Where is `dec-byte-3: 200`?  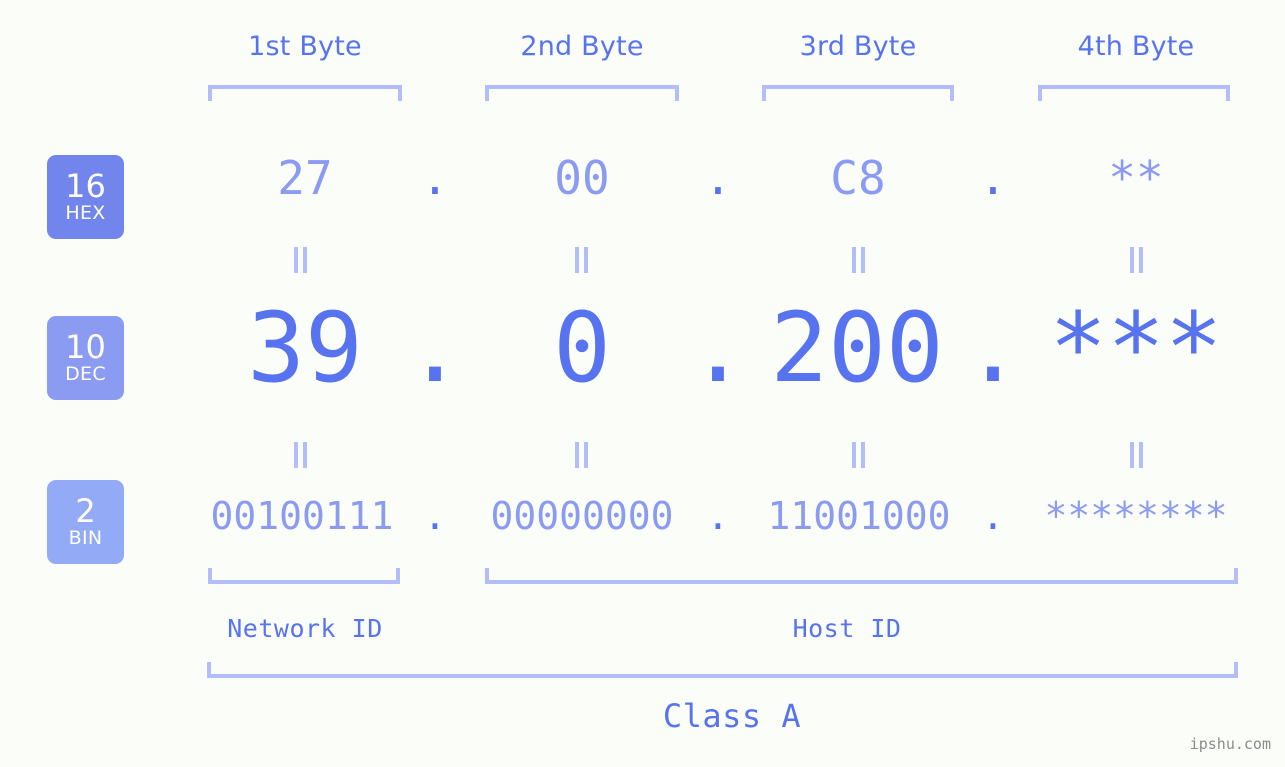
dec-byte-3: 200 is located at coordinates (857, 348).